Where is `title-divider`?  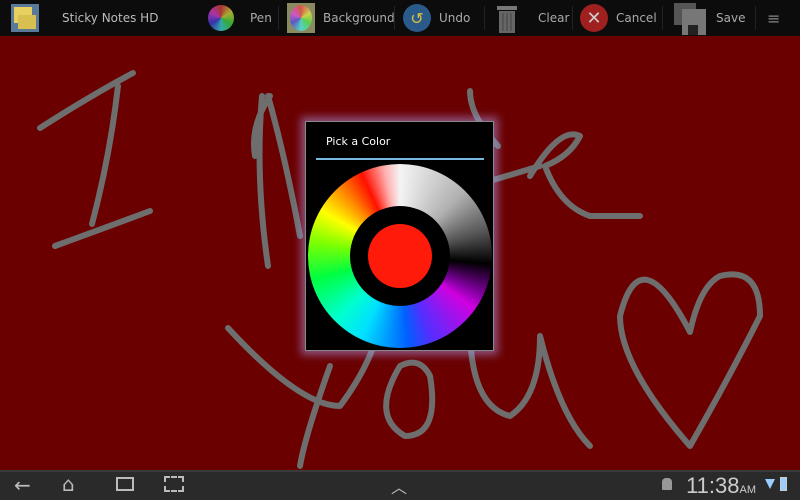
title-divider is located at coordinates (400, 159).